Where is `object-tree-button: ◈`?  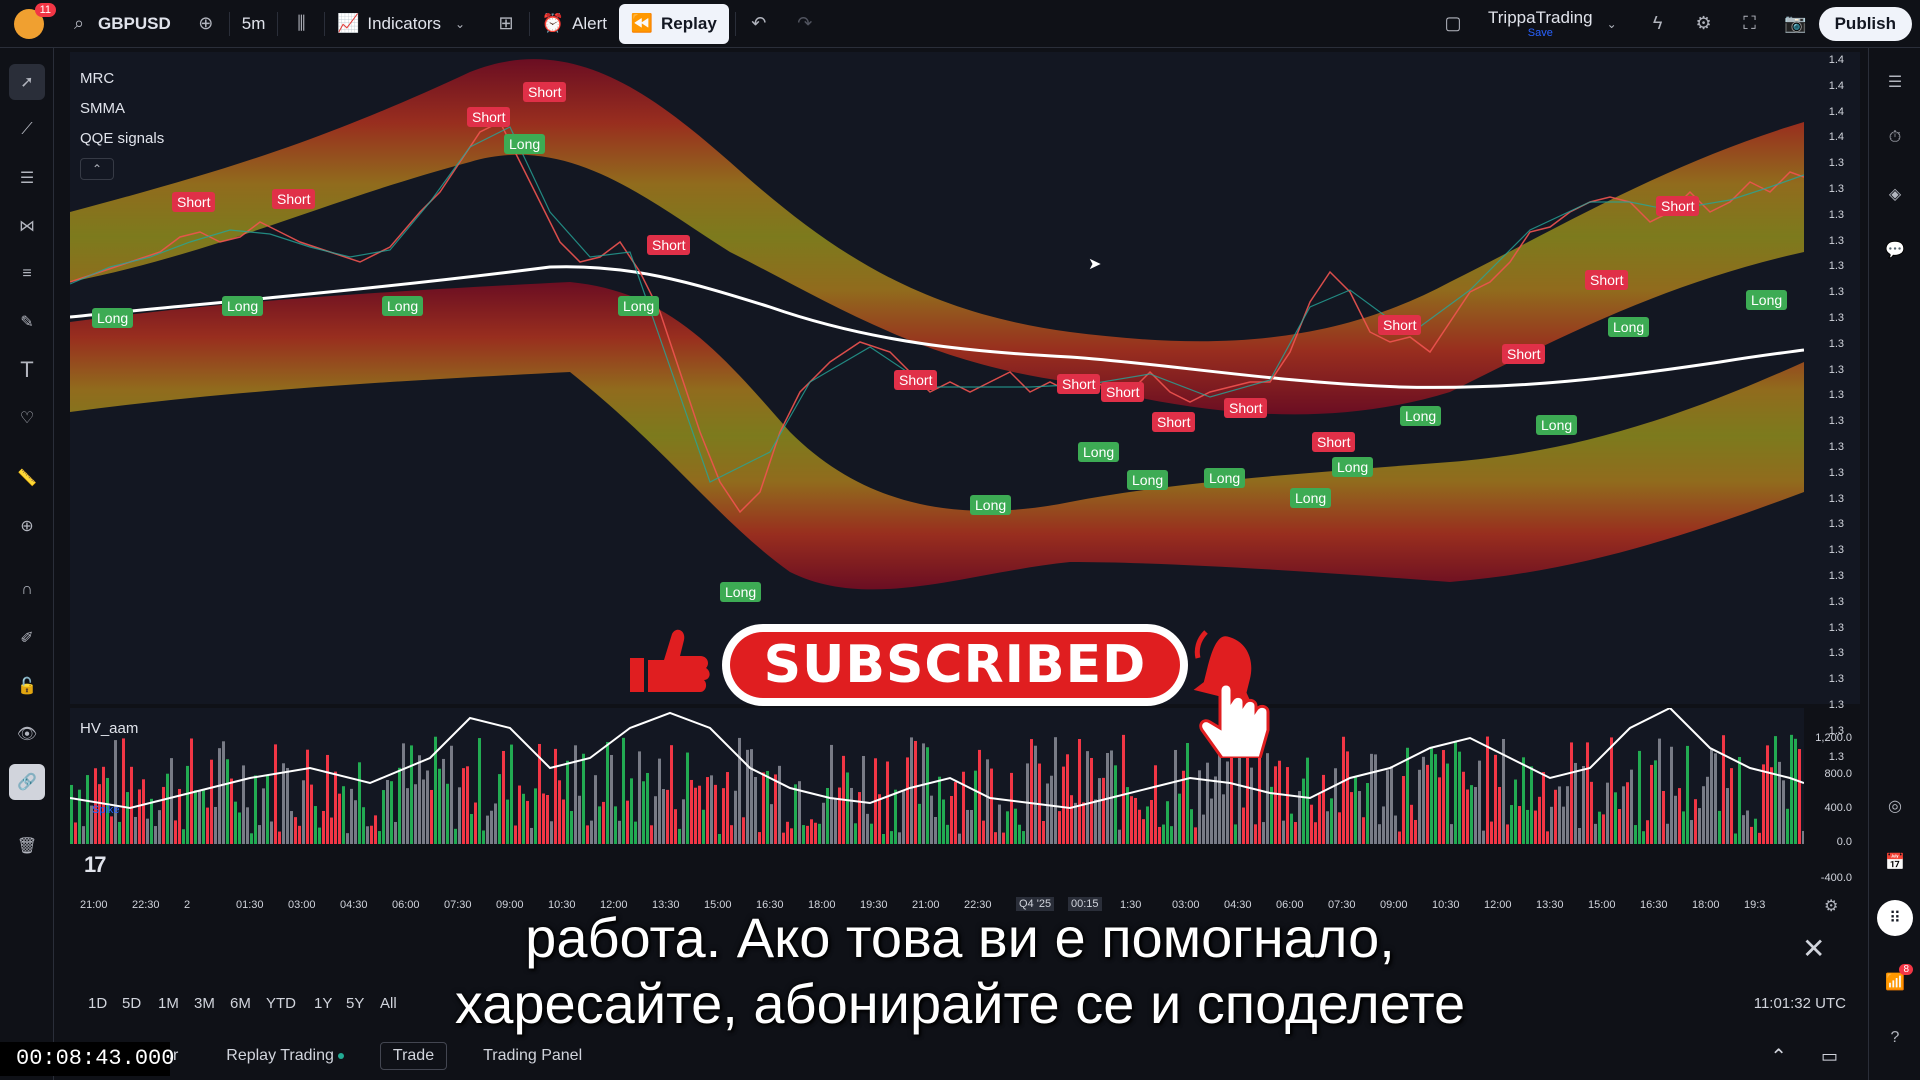 object-tree-button: ◈ is located at coordinates (1895, 194).